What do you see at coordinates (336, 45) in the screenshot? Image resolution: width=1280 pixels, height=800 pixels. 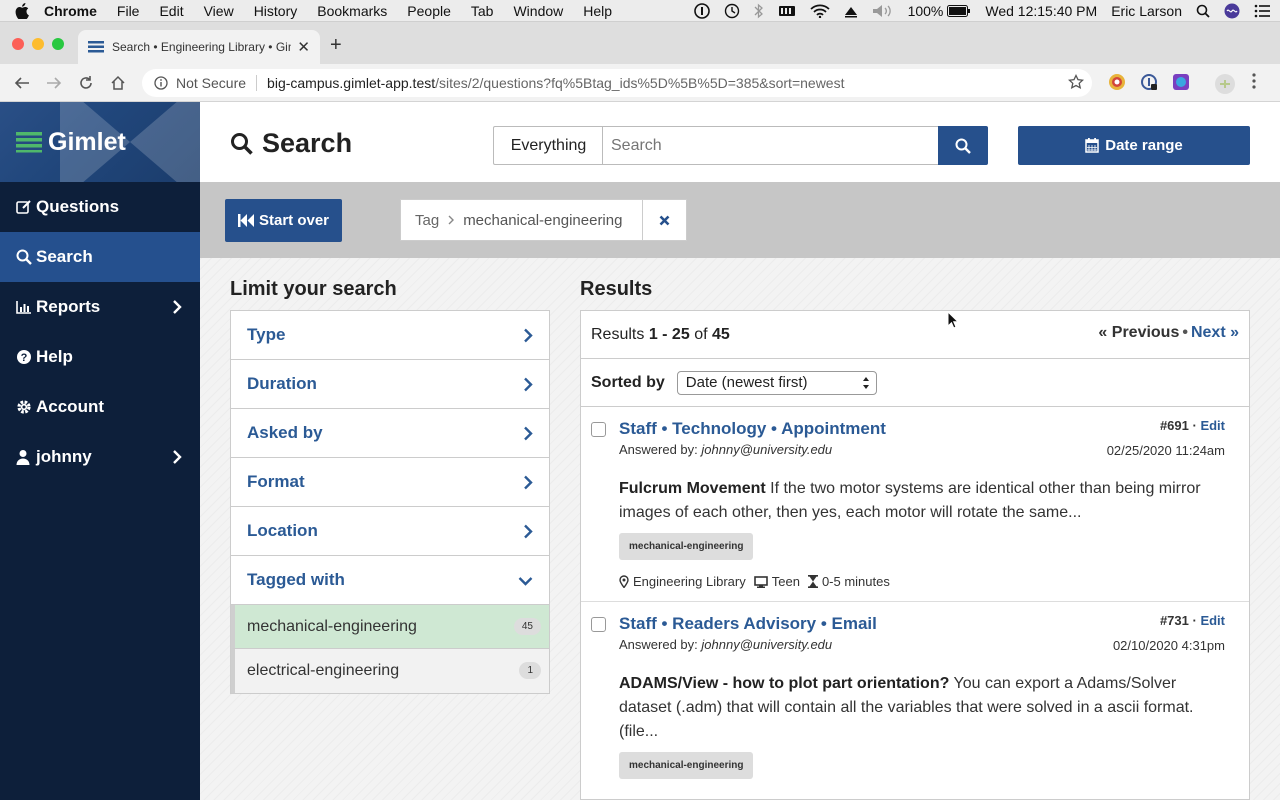 I see `new-tab-button: +` at bounding box center [336, 45].